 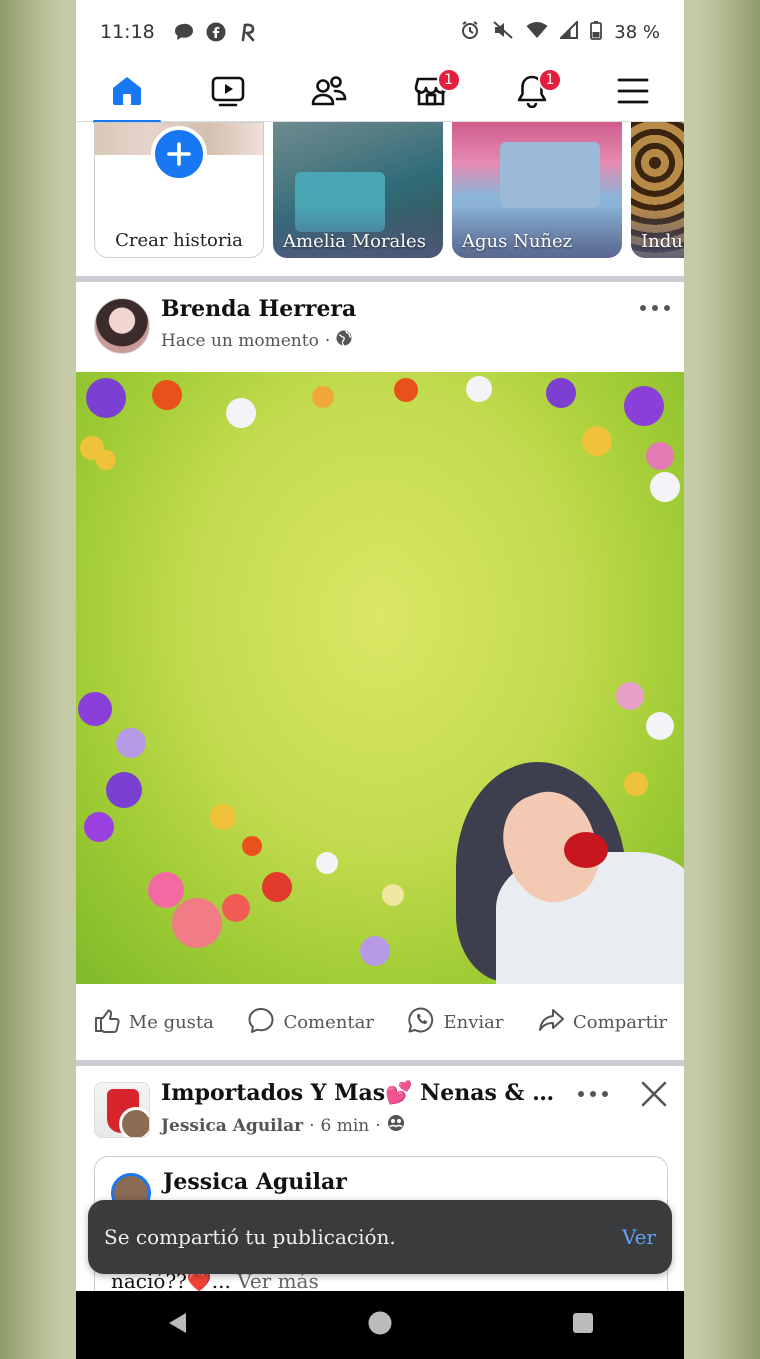 What do you see at coordinates (122, 326) in the screenshot?
I see `author-avatar` at bounding box center [122, 326].